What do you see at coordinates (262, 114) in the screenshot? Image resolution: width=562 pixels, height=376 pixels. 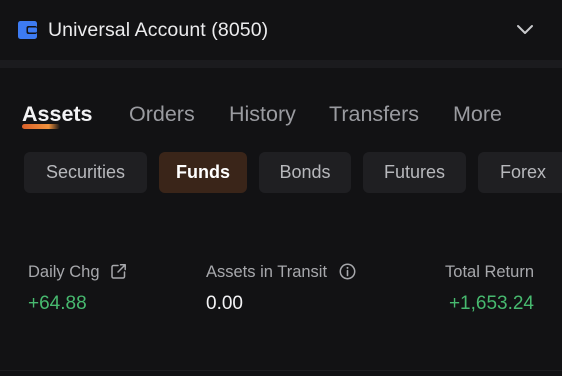 I see `tab-history: History` at bounding box center [262, 114].